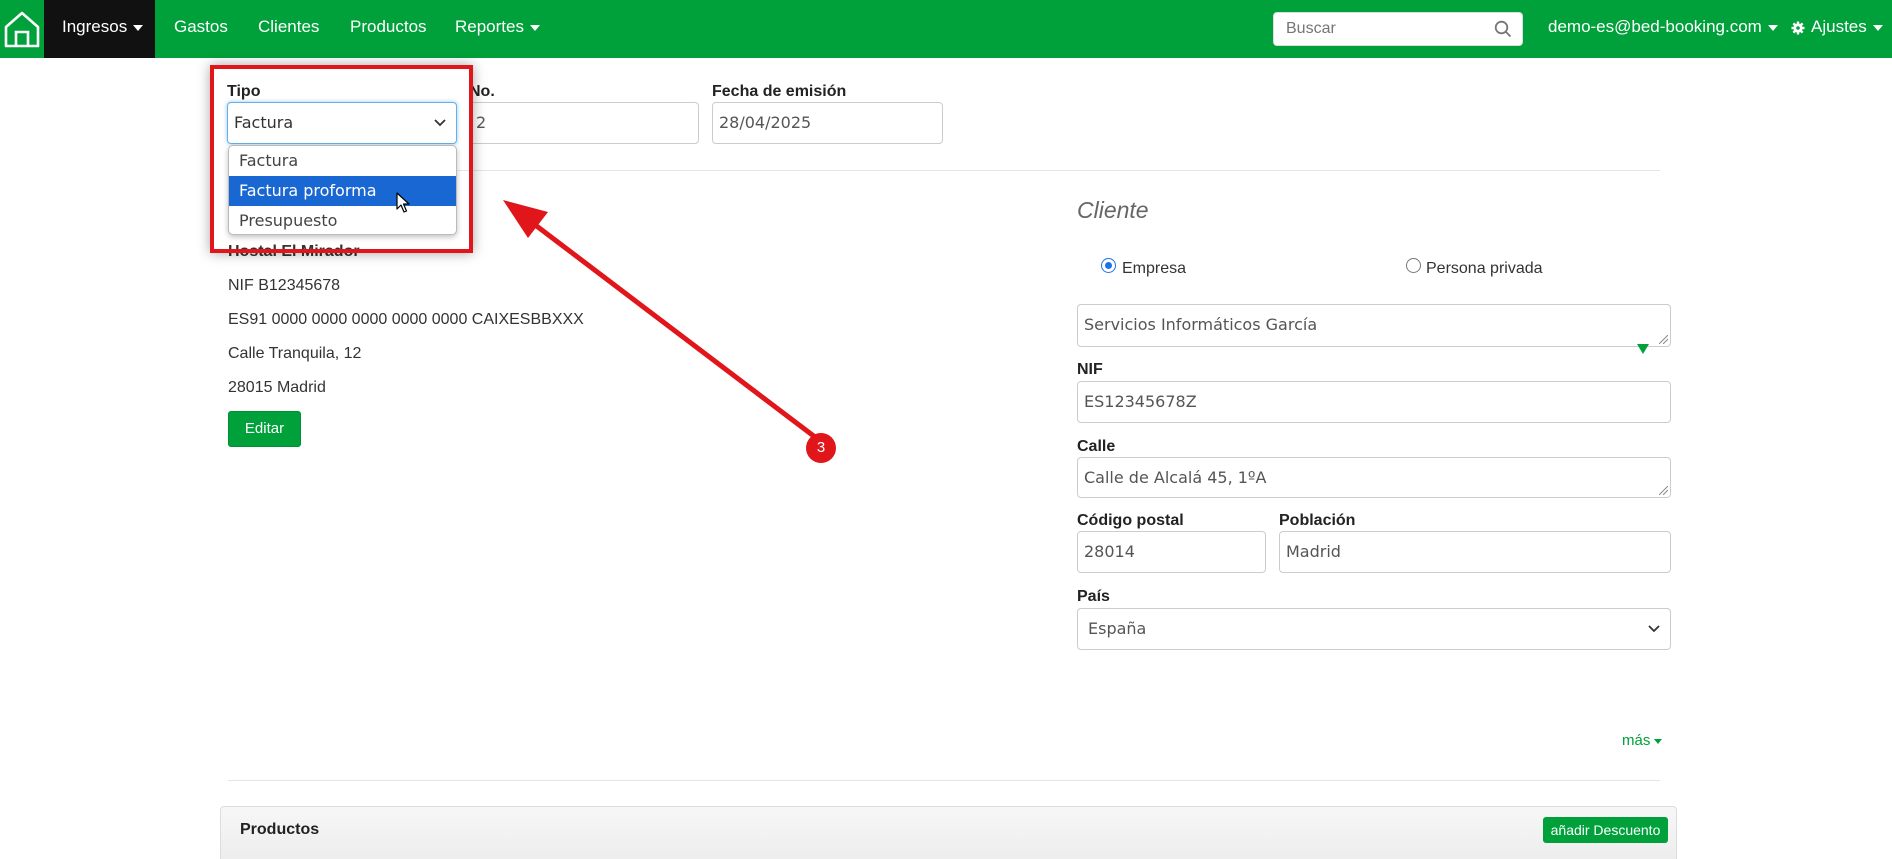 The image size is (1892, 859). What do you see at coordinates (660, 320) in the screenshot?
I see `annotation-arrow-icon` at bounding box center [660, 320].